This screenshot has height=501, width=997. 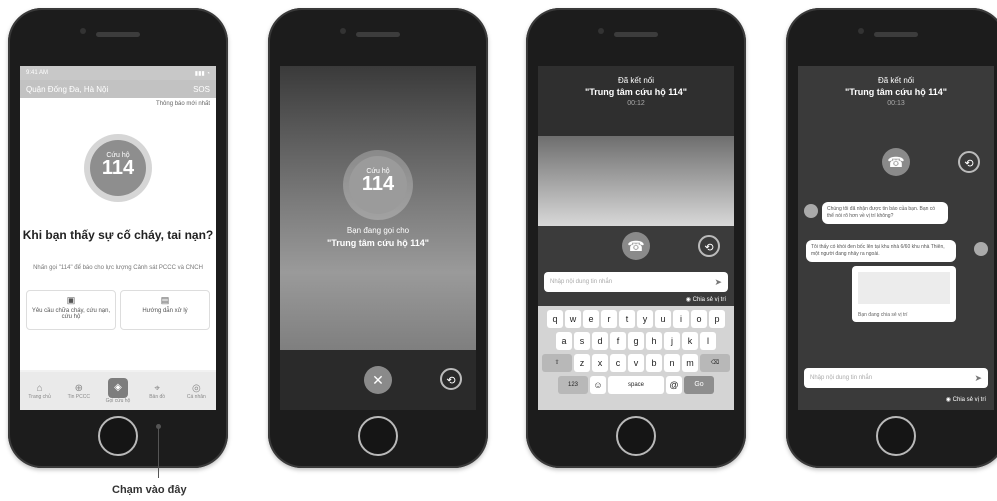 What do you see at coordinates (37, 73) in the screenshot?
I see `status-time: 9:41 AM` at bounding box center [37, 73].